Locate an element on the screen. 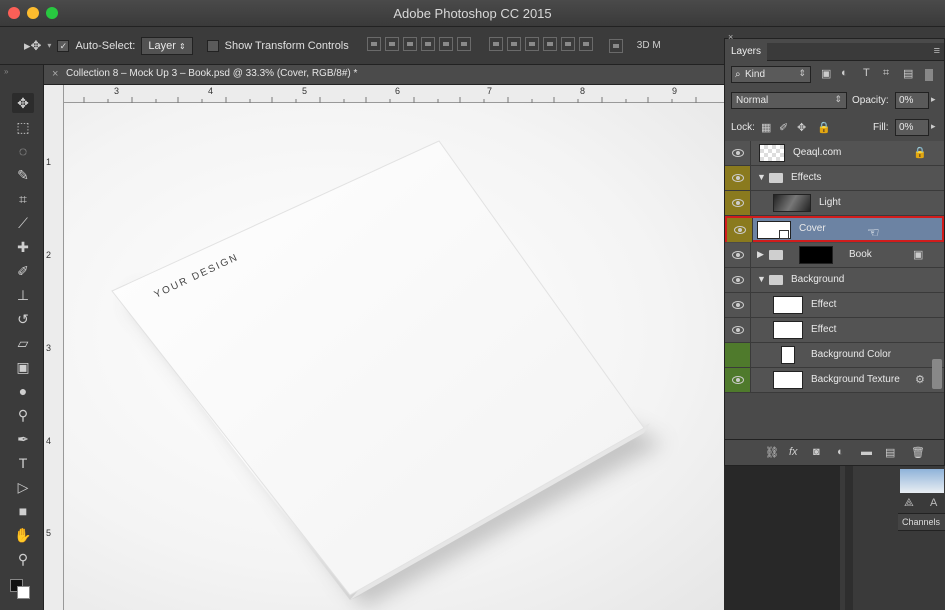  zoom-tool-icon: ⚲ is located at coordinates (23, 559).